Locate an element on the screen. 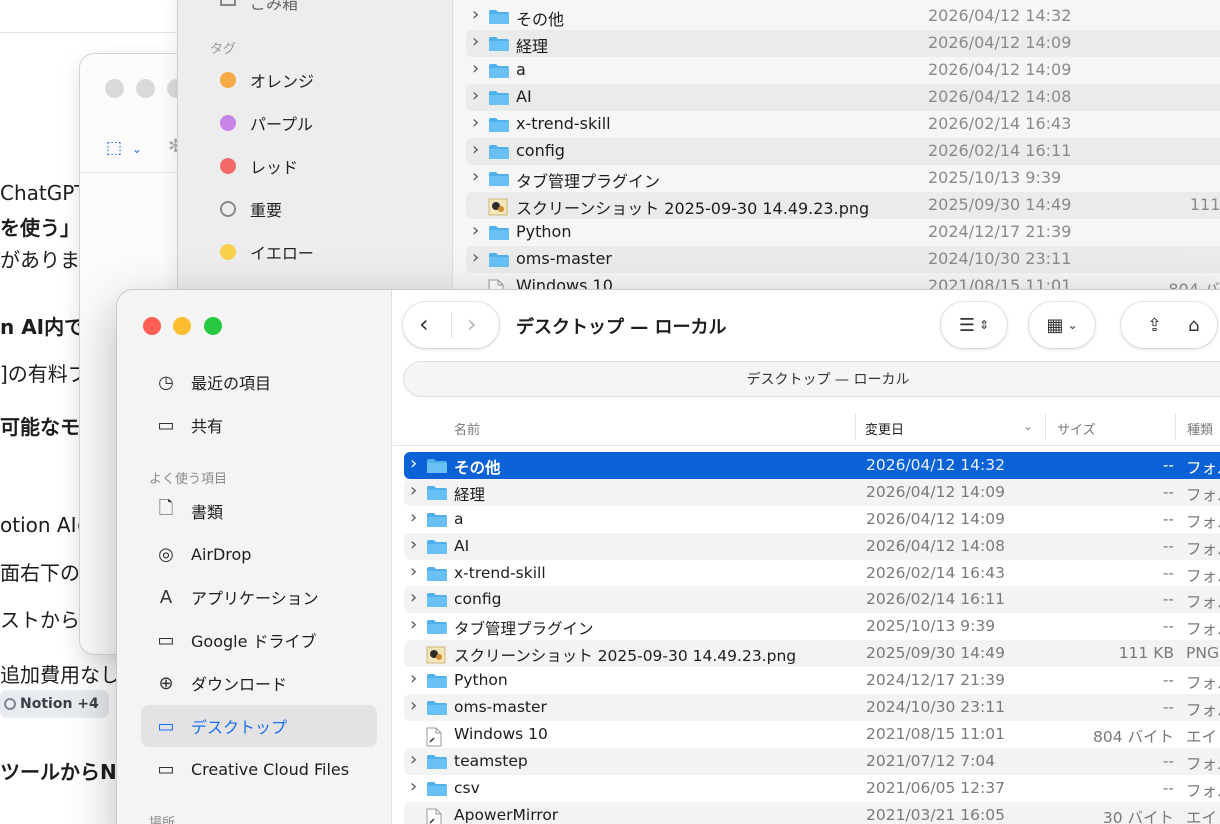 Image resolution: width=1220 pixels, height=824 pixels. minimize-button is located at coordinates (182, 326).